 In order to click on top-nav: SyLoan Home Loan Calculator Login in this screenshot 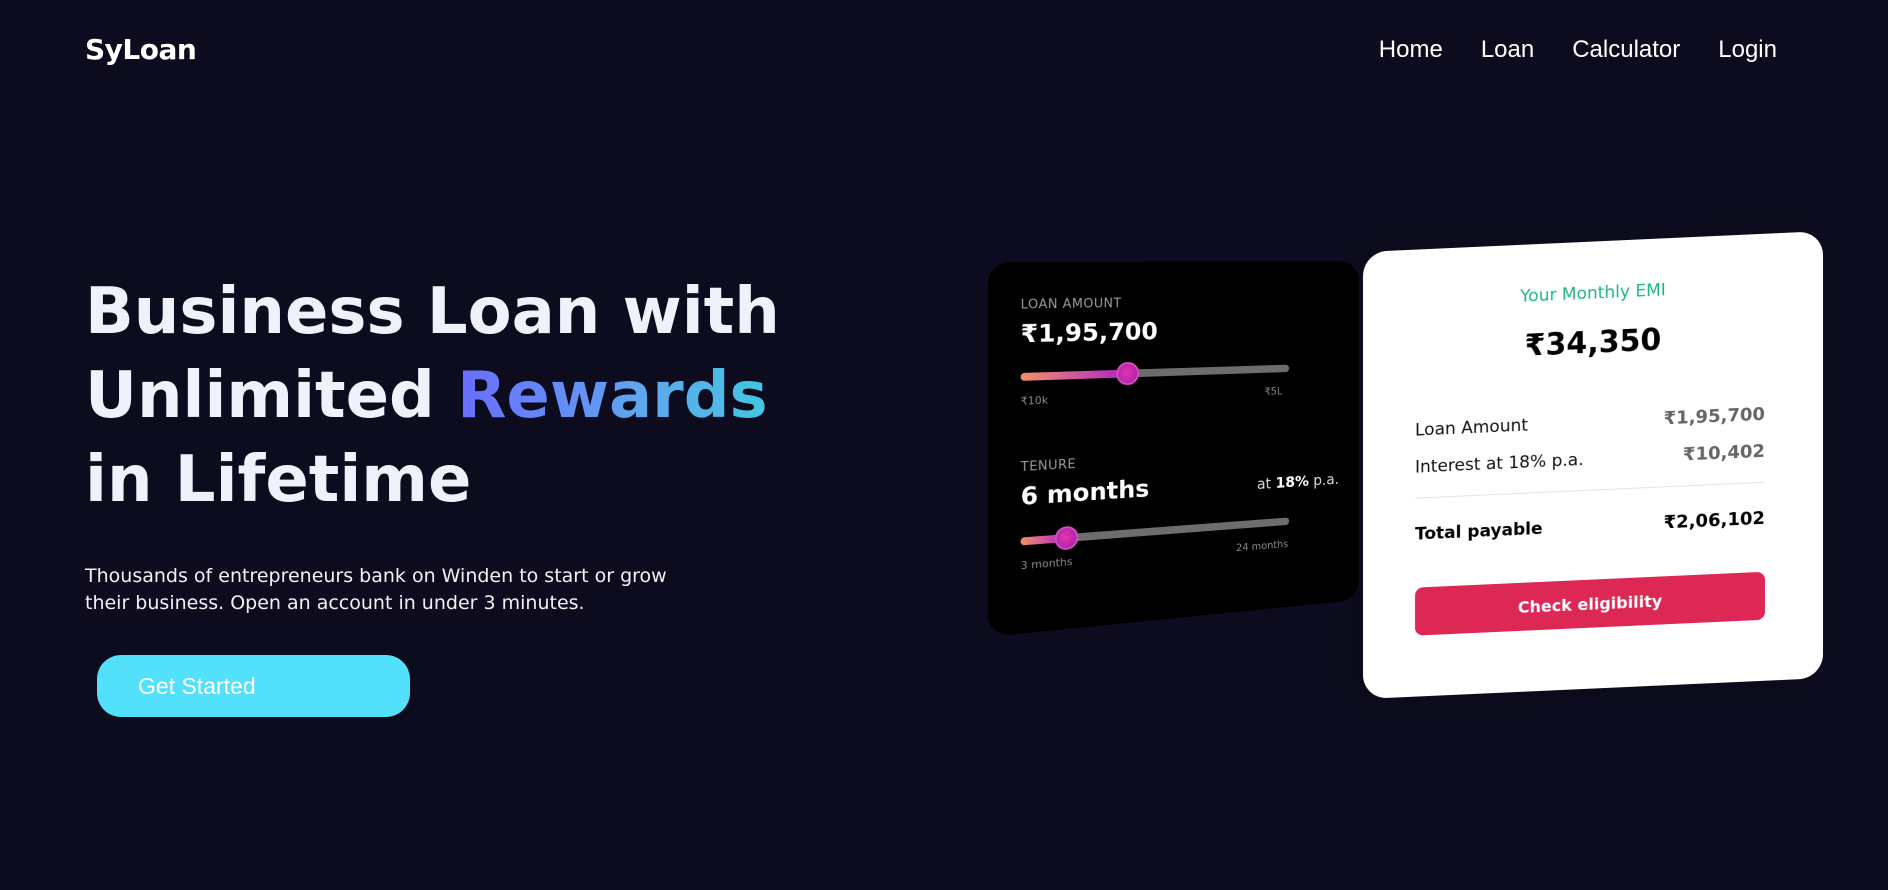, I will do `click(944, 50)`.